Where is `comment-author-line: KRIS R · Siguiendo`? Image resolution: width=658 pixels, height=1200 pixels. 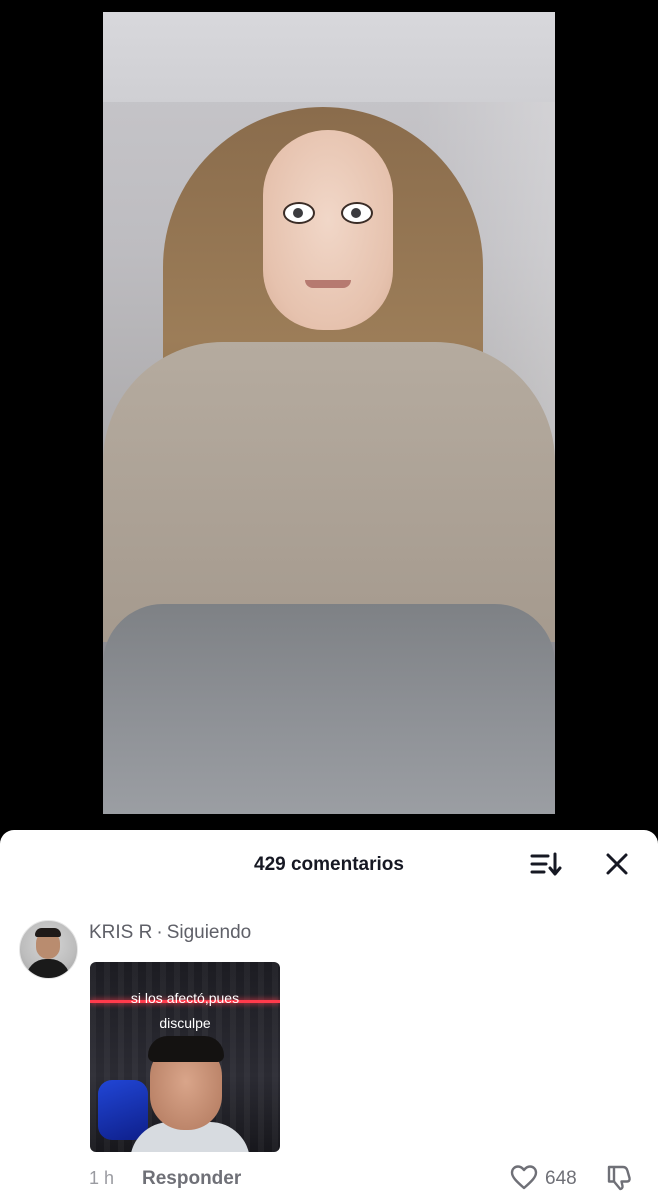 comment-author-line: KRIS R · Siguiendo is located at coordinates (170, 933).